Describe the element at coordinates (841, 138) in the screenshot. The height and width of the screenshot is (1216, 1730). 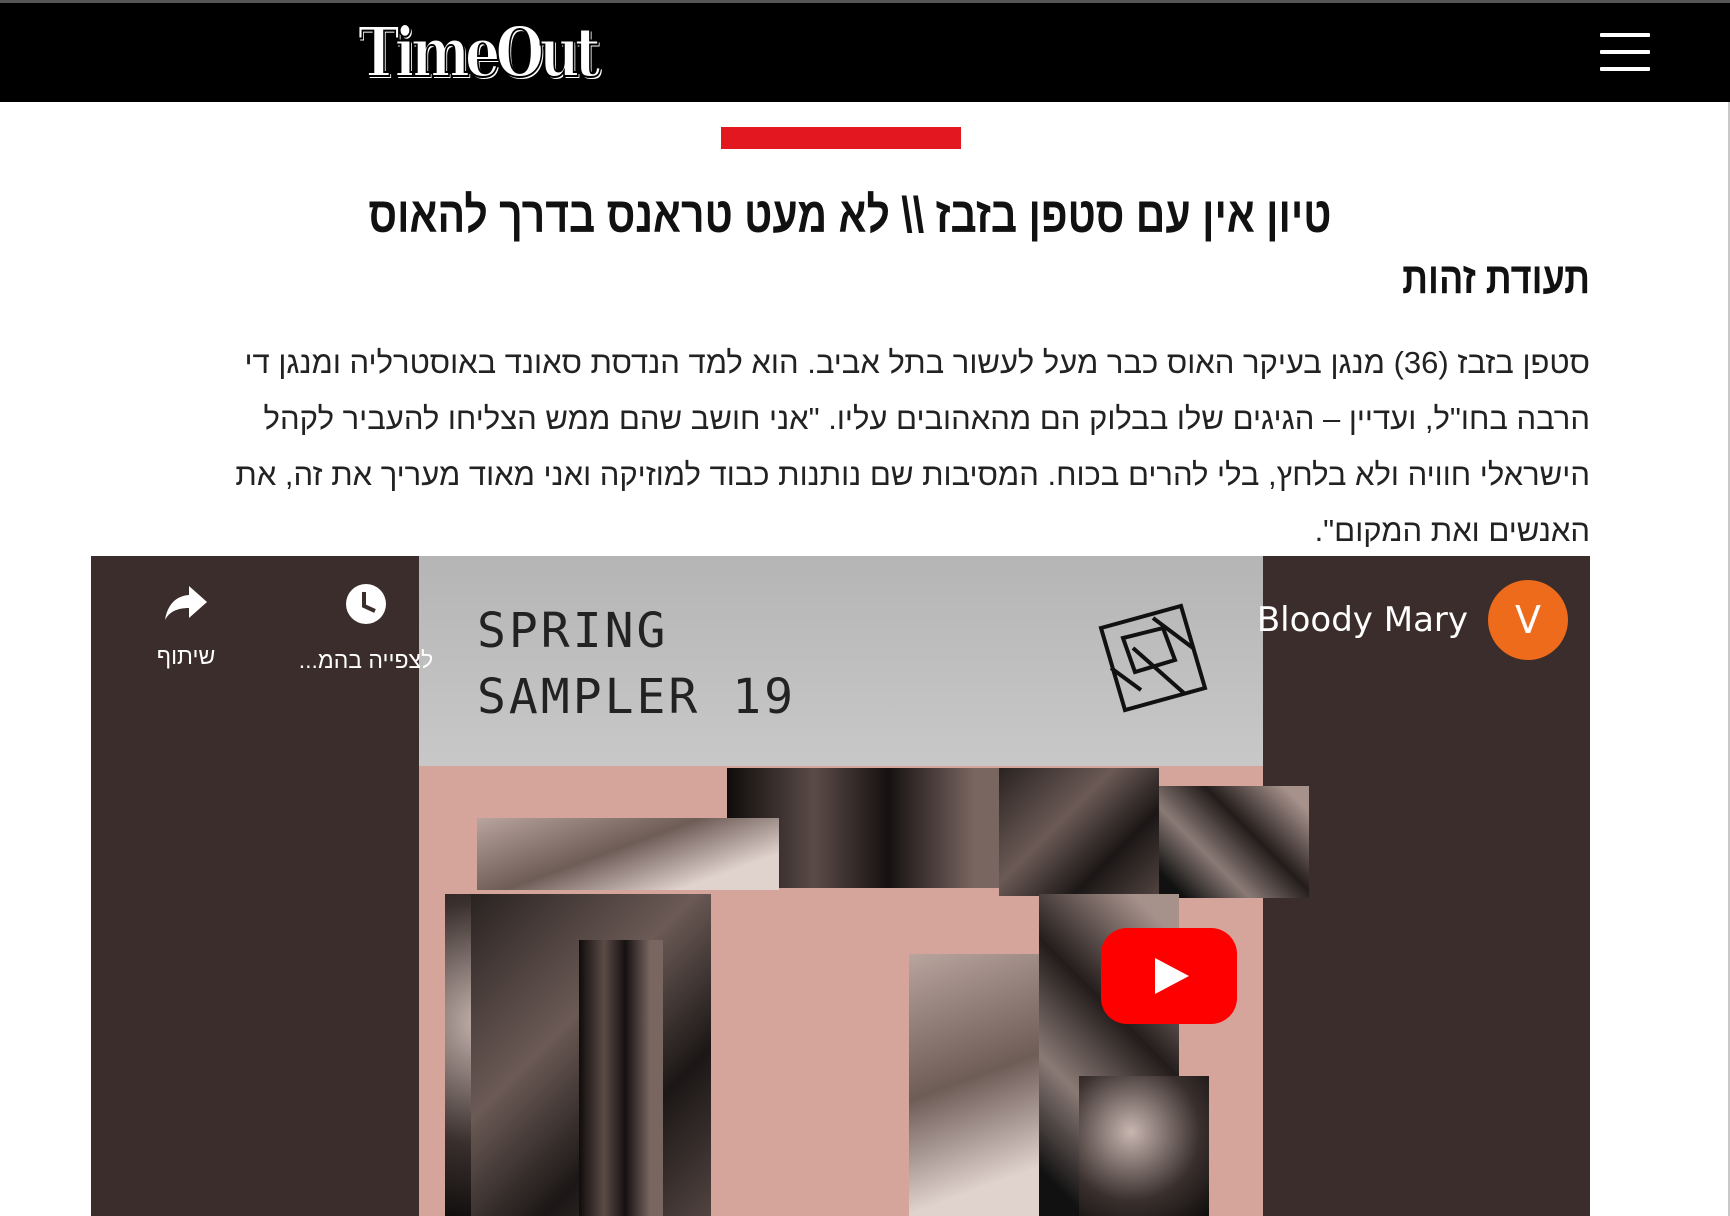
I see `accent-bar` at that location.